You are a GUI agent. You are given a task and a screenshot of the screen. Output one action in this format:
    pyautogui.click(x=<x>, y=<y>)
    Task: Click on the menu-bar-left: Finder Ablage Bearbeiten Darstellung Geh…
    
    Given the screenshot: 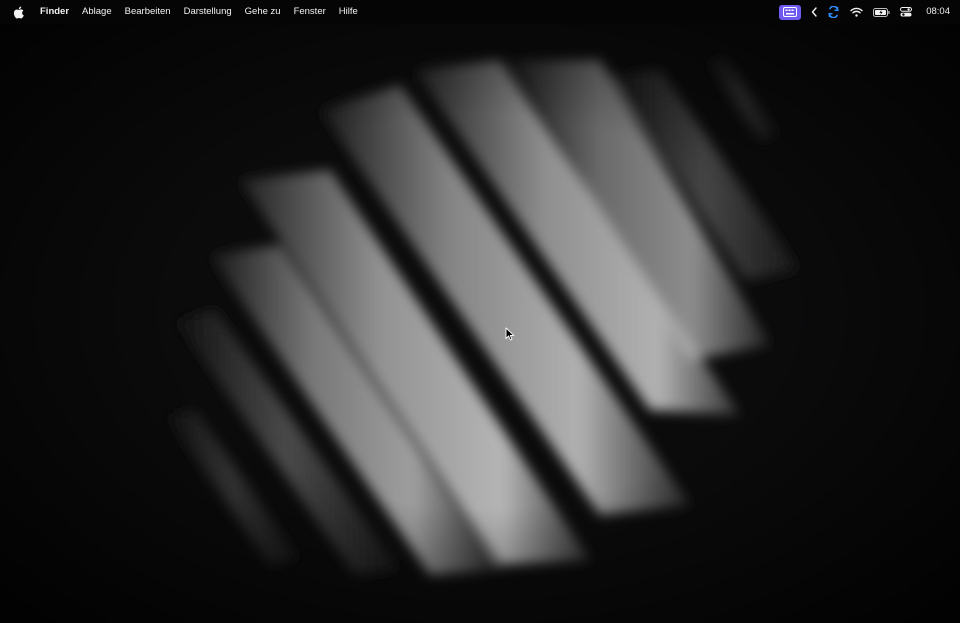 What is the action you would take?
    pyautogui.click(x=188, y=12)
    